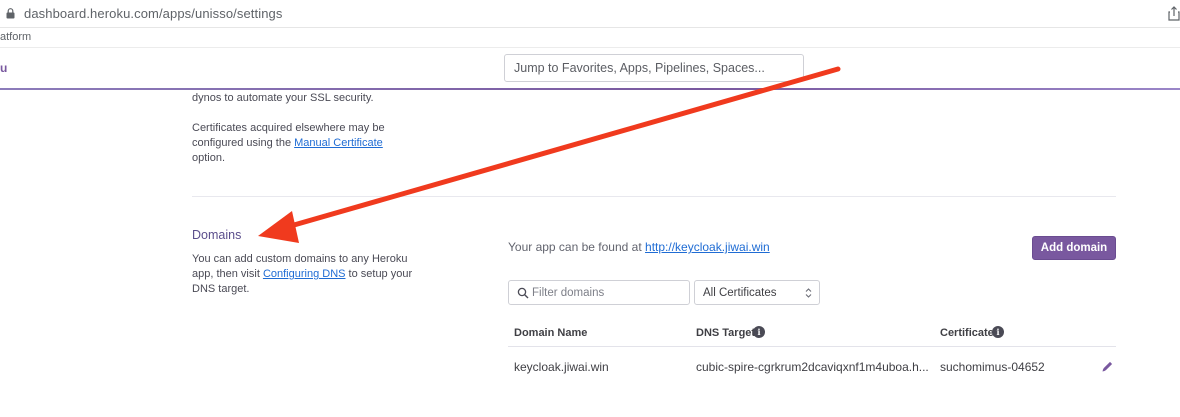  Describe the element at coordinates (217, 235) in the screenshot. I see `domains-section-title: Domains` at that location.